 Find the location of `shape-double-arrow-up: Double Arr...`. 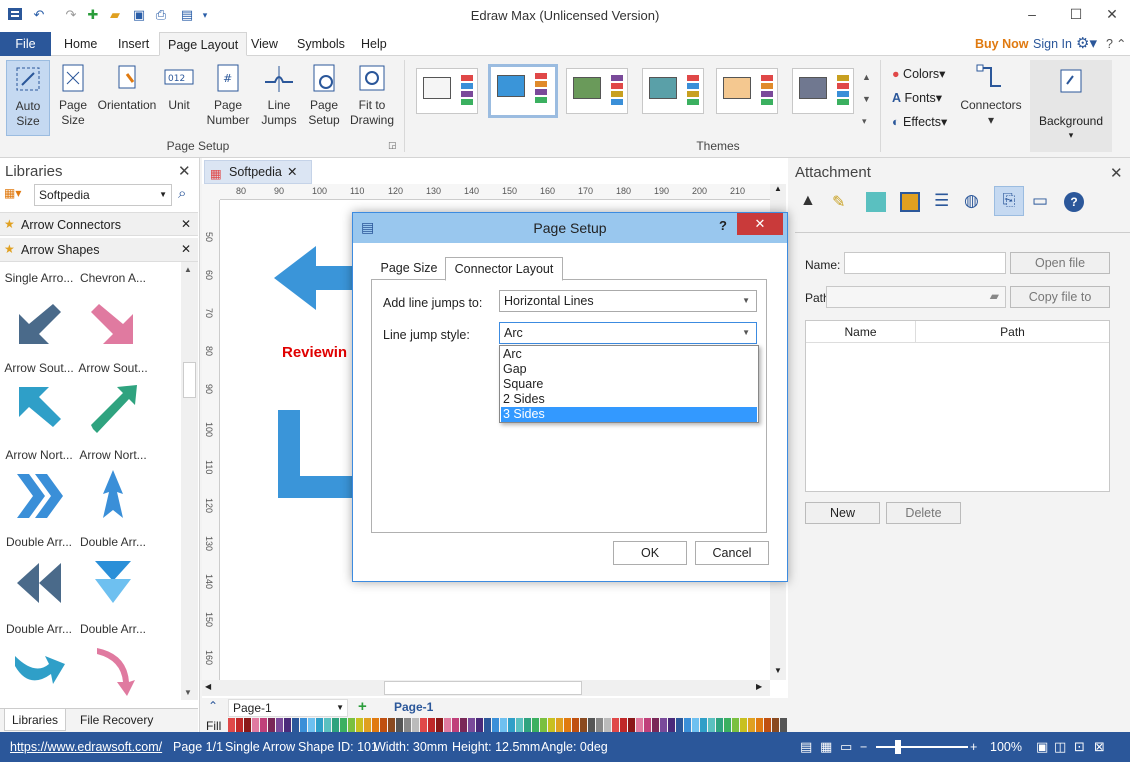

shape-double-arrow-up: Double Arr... is located at coordinates (113, 507).